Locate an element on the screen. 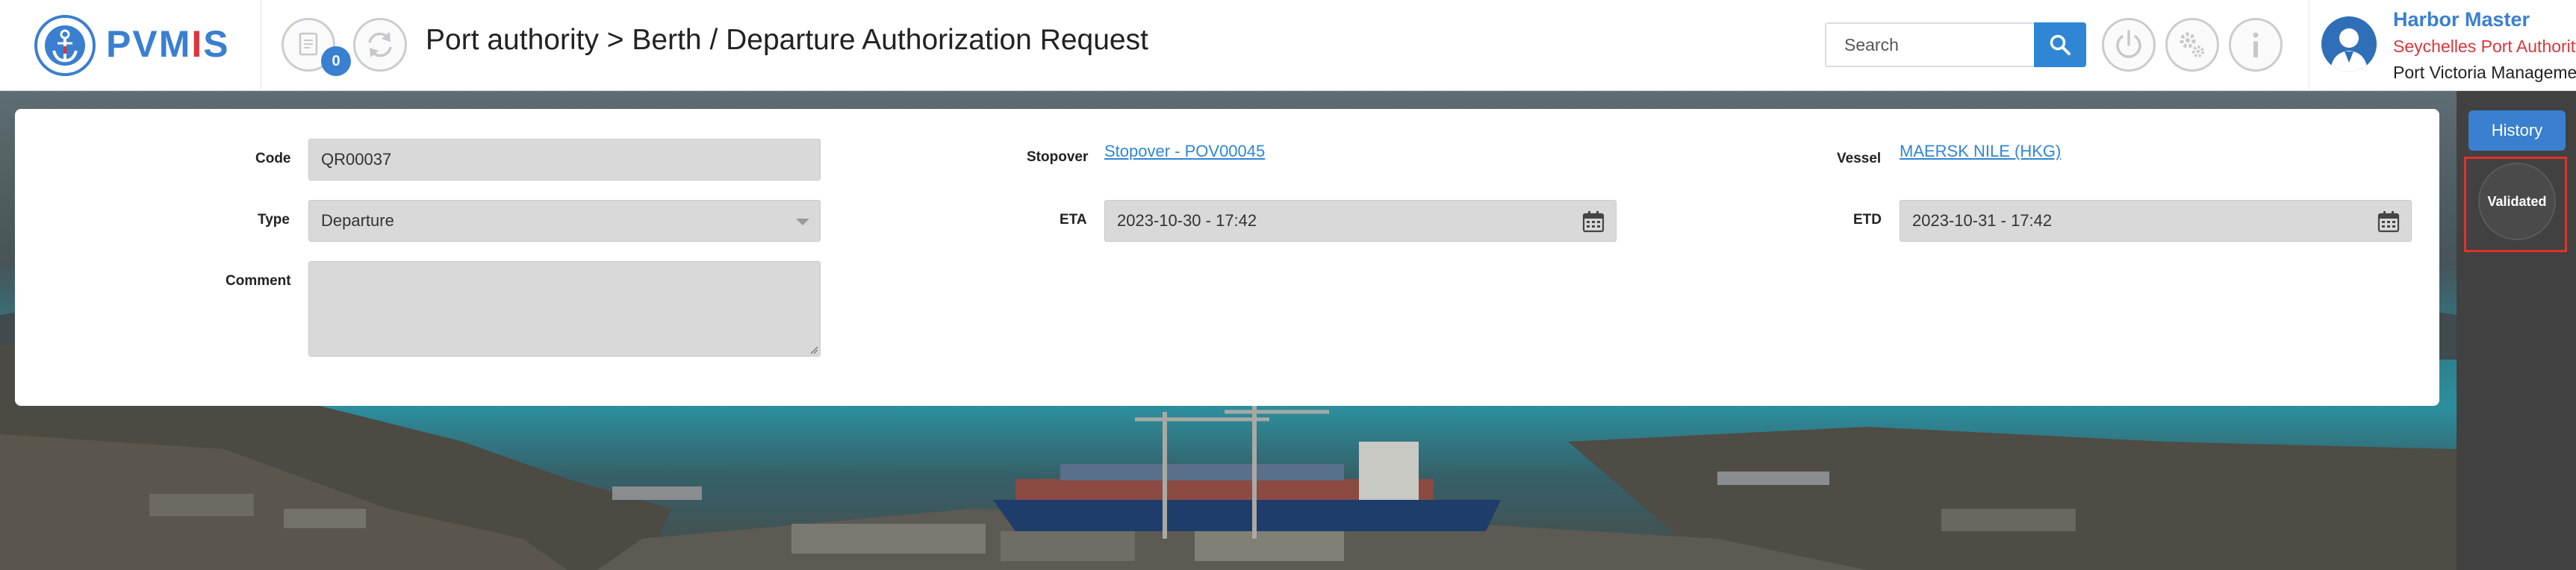  search-button is located at coordinates (2060, 44).